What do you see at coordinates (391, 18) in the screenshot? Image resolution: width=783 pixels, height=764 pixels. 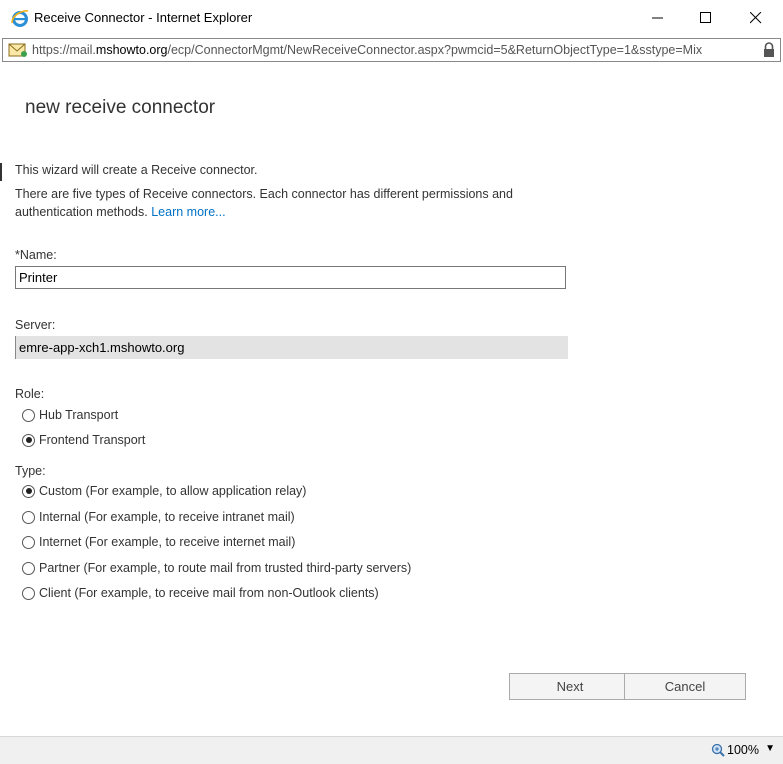 I see `title-bar: Receive Connector - Internet Explorer` at bounding box center [391, 18].